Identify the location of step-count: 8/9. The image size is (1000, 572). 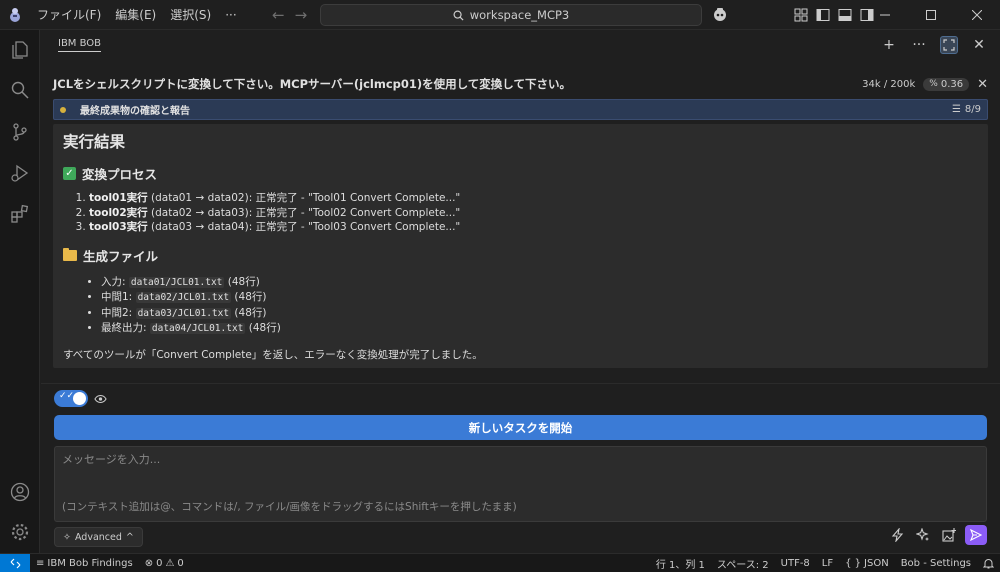
(972, 109).